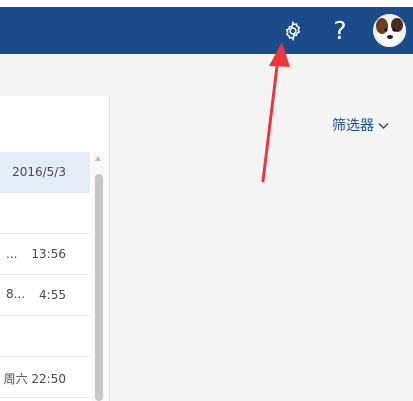 This screenshot has width=413, height=401. Describe the element at coordinates (275, 112) in the screenshot. I see `annotation-arrow` at that location.